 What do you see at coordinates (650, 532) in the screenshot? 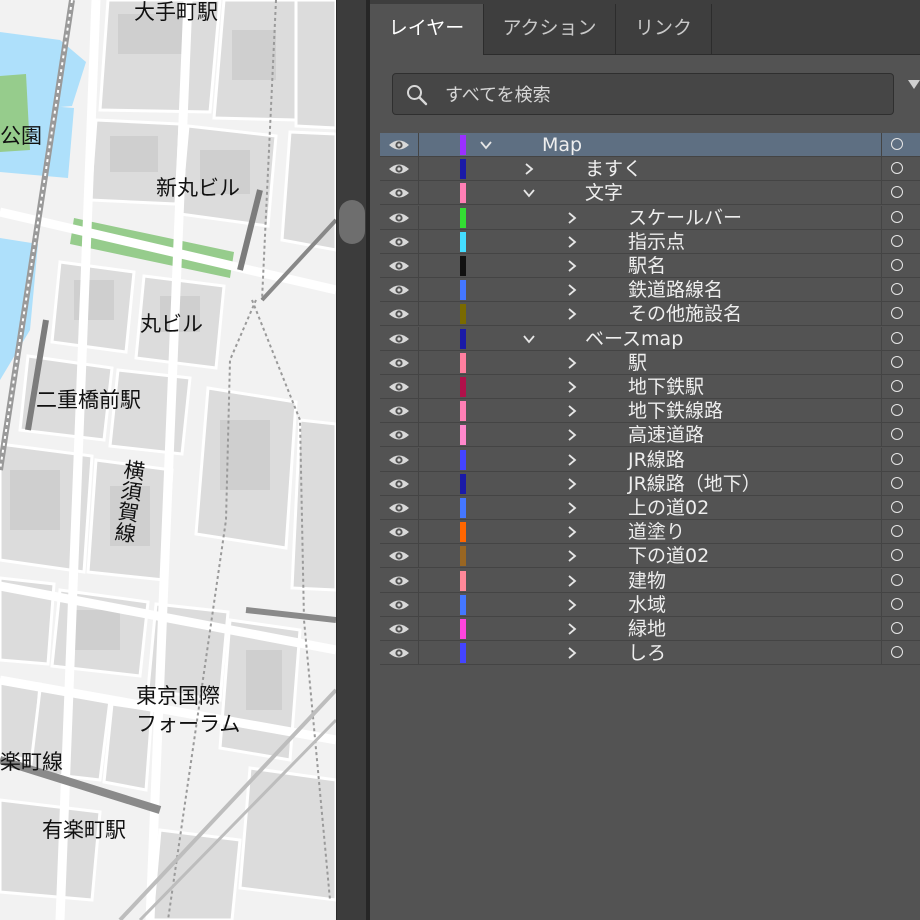
I see `layer-row: 道塗り` at bounding box center [650, 532].